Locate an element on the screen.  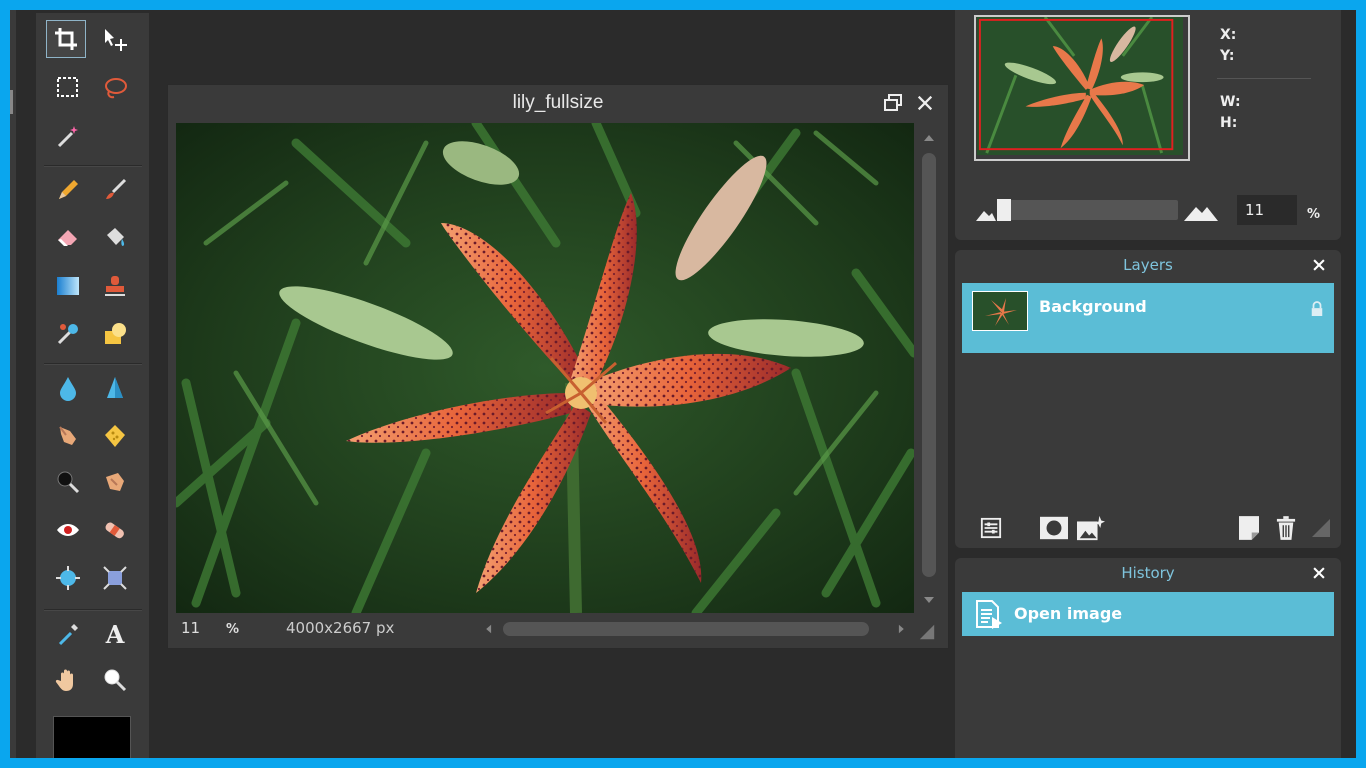
horizontal-scroll-thumb is located at coordinates (686, 629).